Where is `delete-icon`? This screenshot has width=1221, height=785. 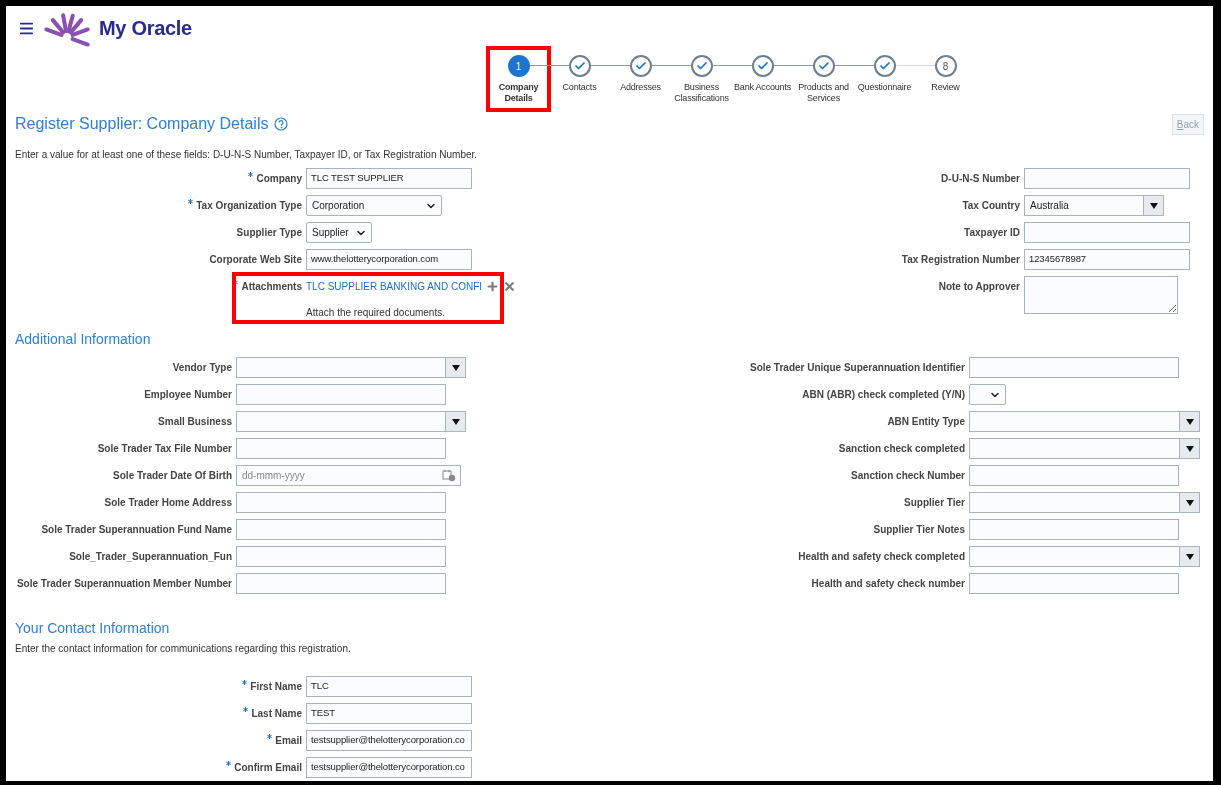
delete-icon is located at coordinates (510, 286).